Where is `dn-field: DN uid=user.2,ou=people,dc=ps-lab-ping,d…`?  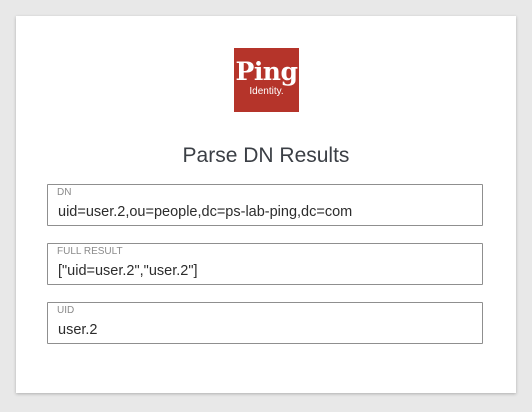
dn-field: DN uid=user.2,ou=people,dc=ps-lab-ping,d… is located at coordinates (265, 205).